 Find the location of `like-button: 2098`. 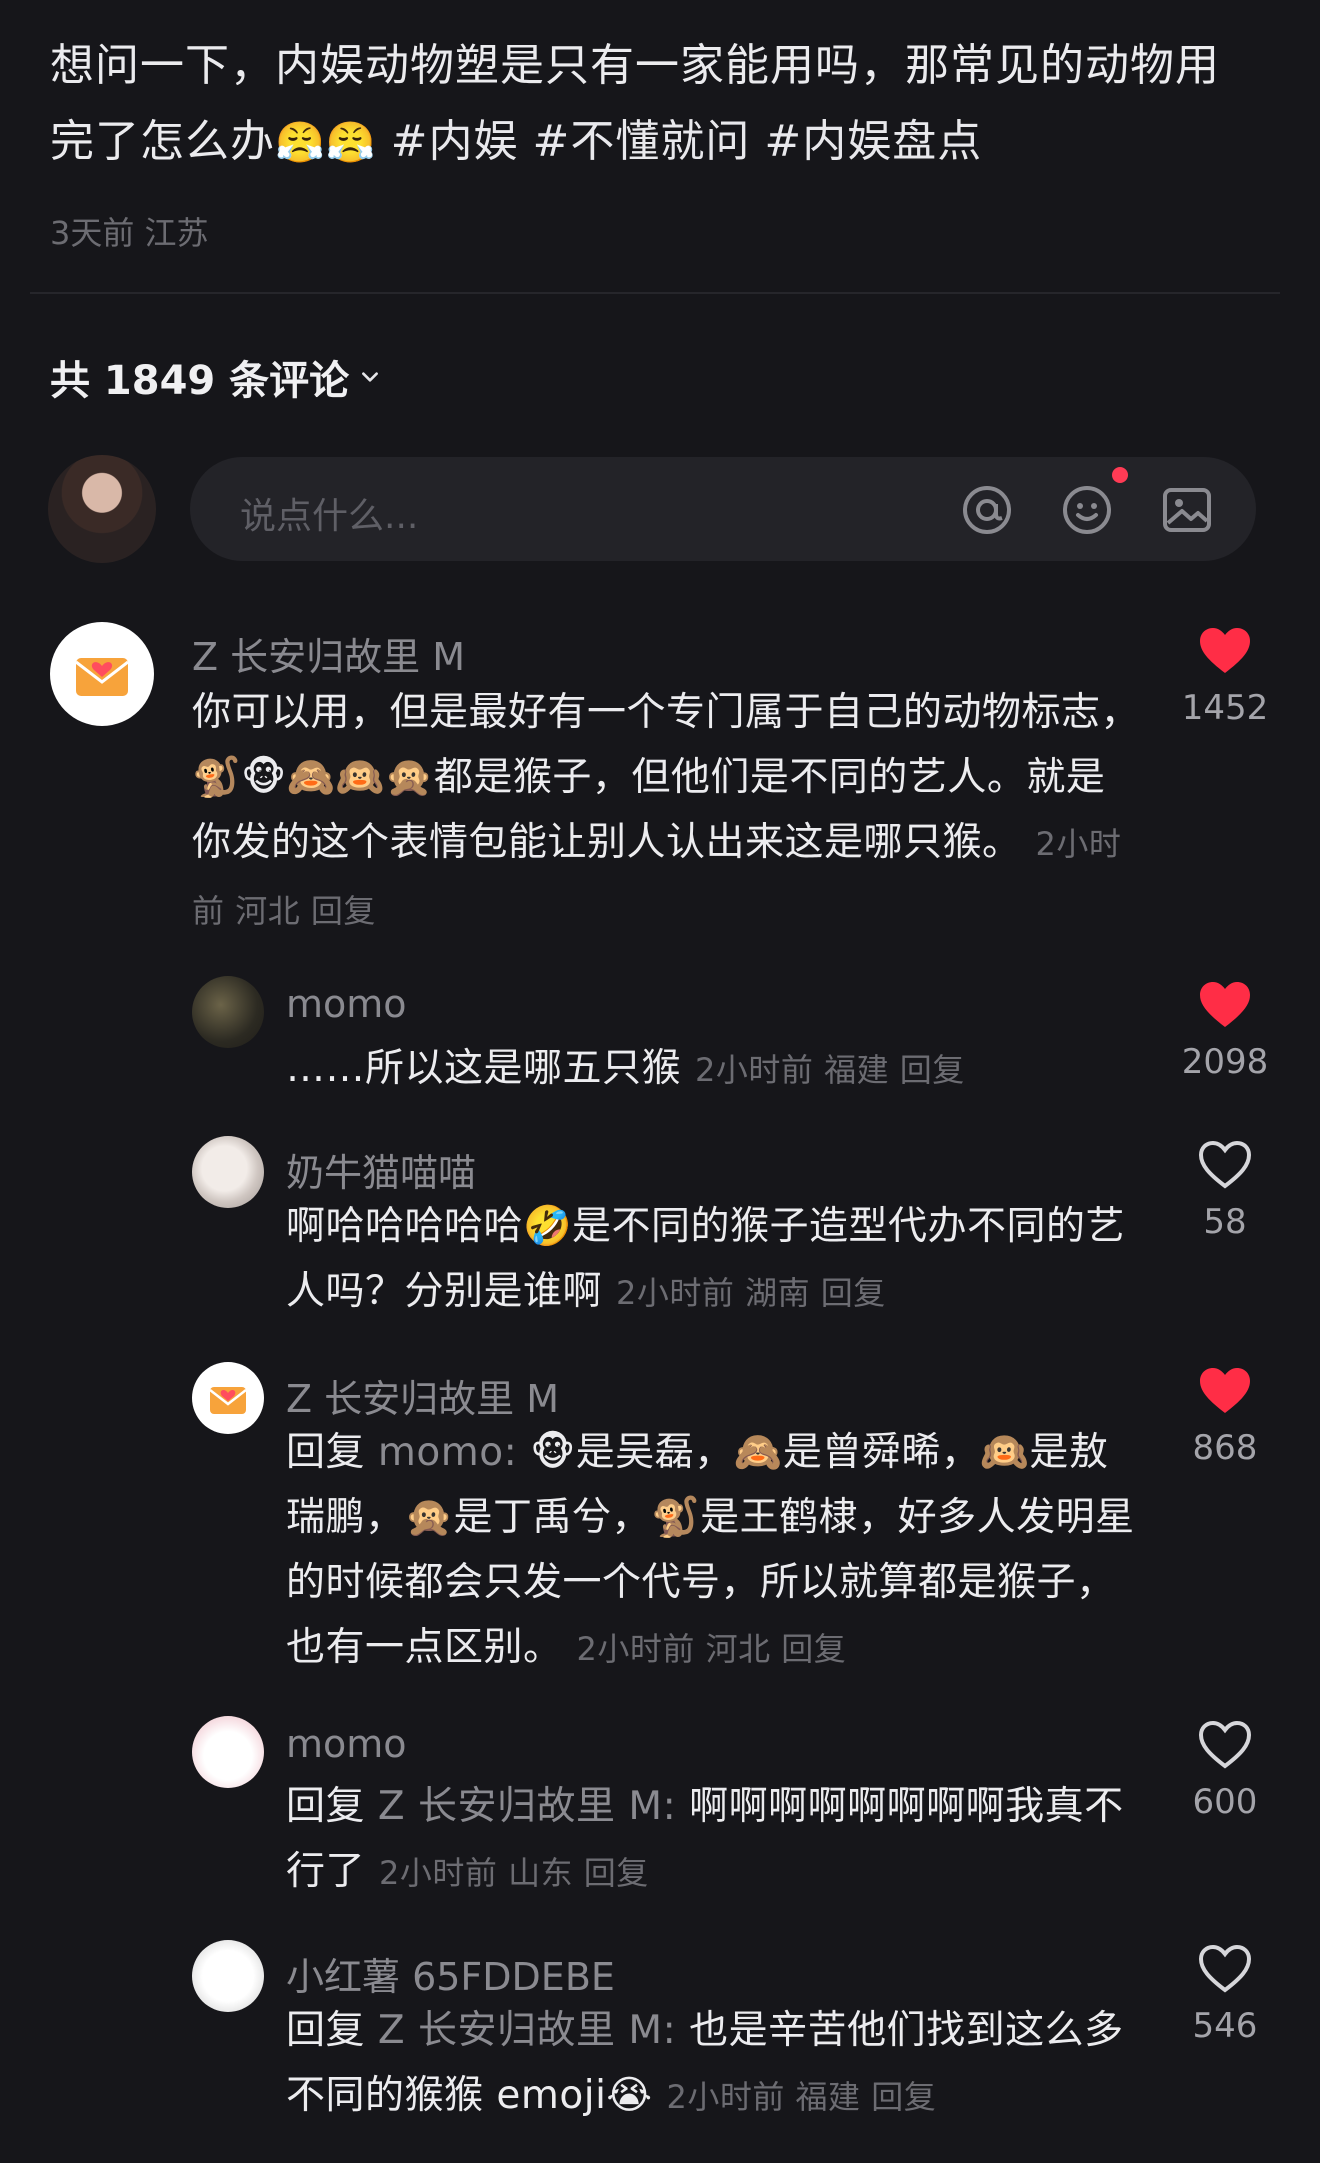

like-button: 2098 is located at coordinates (1225, 1031).